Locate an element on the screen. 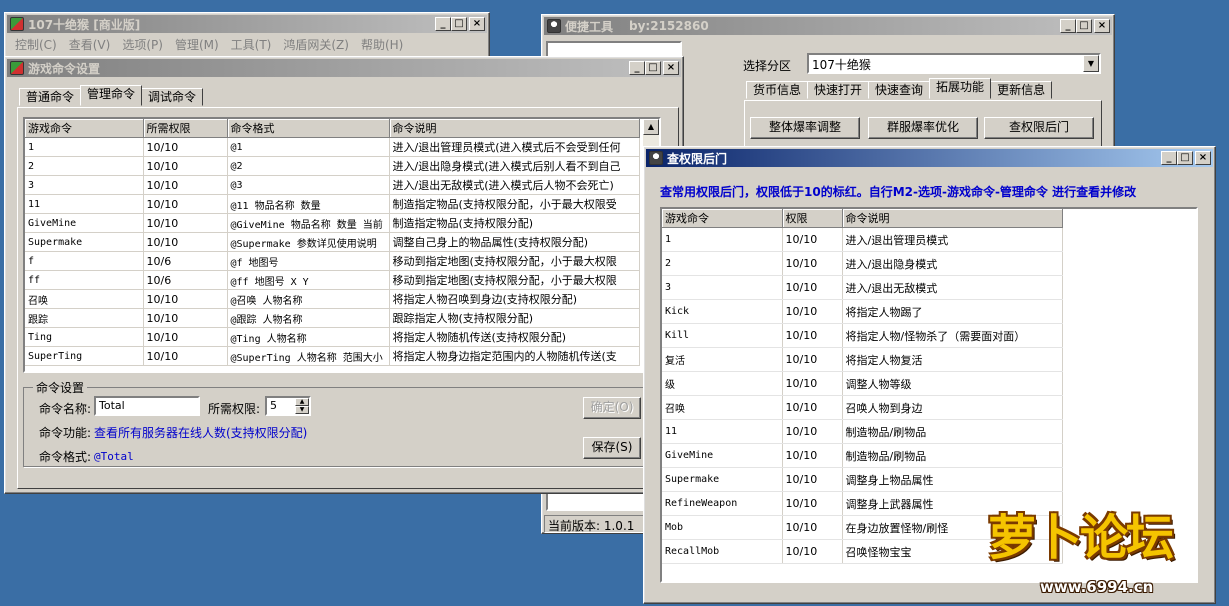 This screenshot has width=1229, height=606. table-row: f 10/6 @f 地图号 移动到指定地图(支持权限分配，小于最大权限 is located at coordinates (332, 261).